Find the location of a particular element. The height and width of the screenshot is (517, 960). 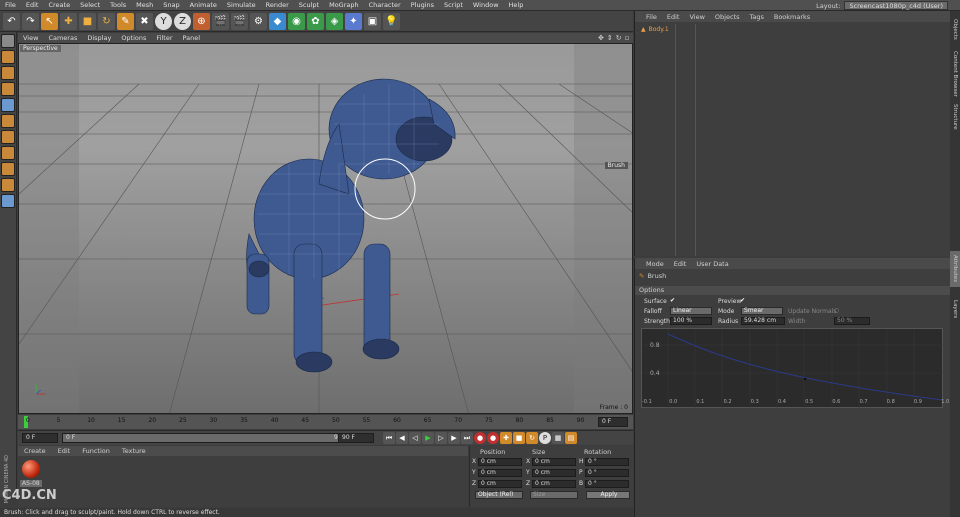

prev-frame-icon: ◁ is located at coordinates (415, 438).